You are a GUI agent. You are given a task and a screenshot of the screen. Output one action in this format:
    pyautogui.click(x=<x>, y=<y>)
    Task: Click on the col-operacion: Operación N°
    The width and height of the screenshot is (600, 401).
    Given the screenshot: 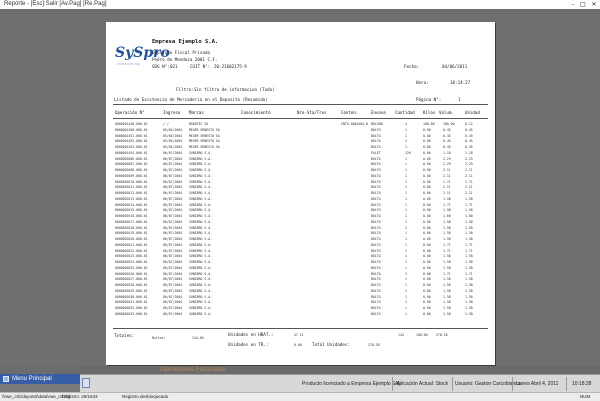 What is the action you would take?
    pyautogui.click(x=130, y=112)
    